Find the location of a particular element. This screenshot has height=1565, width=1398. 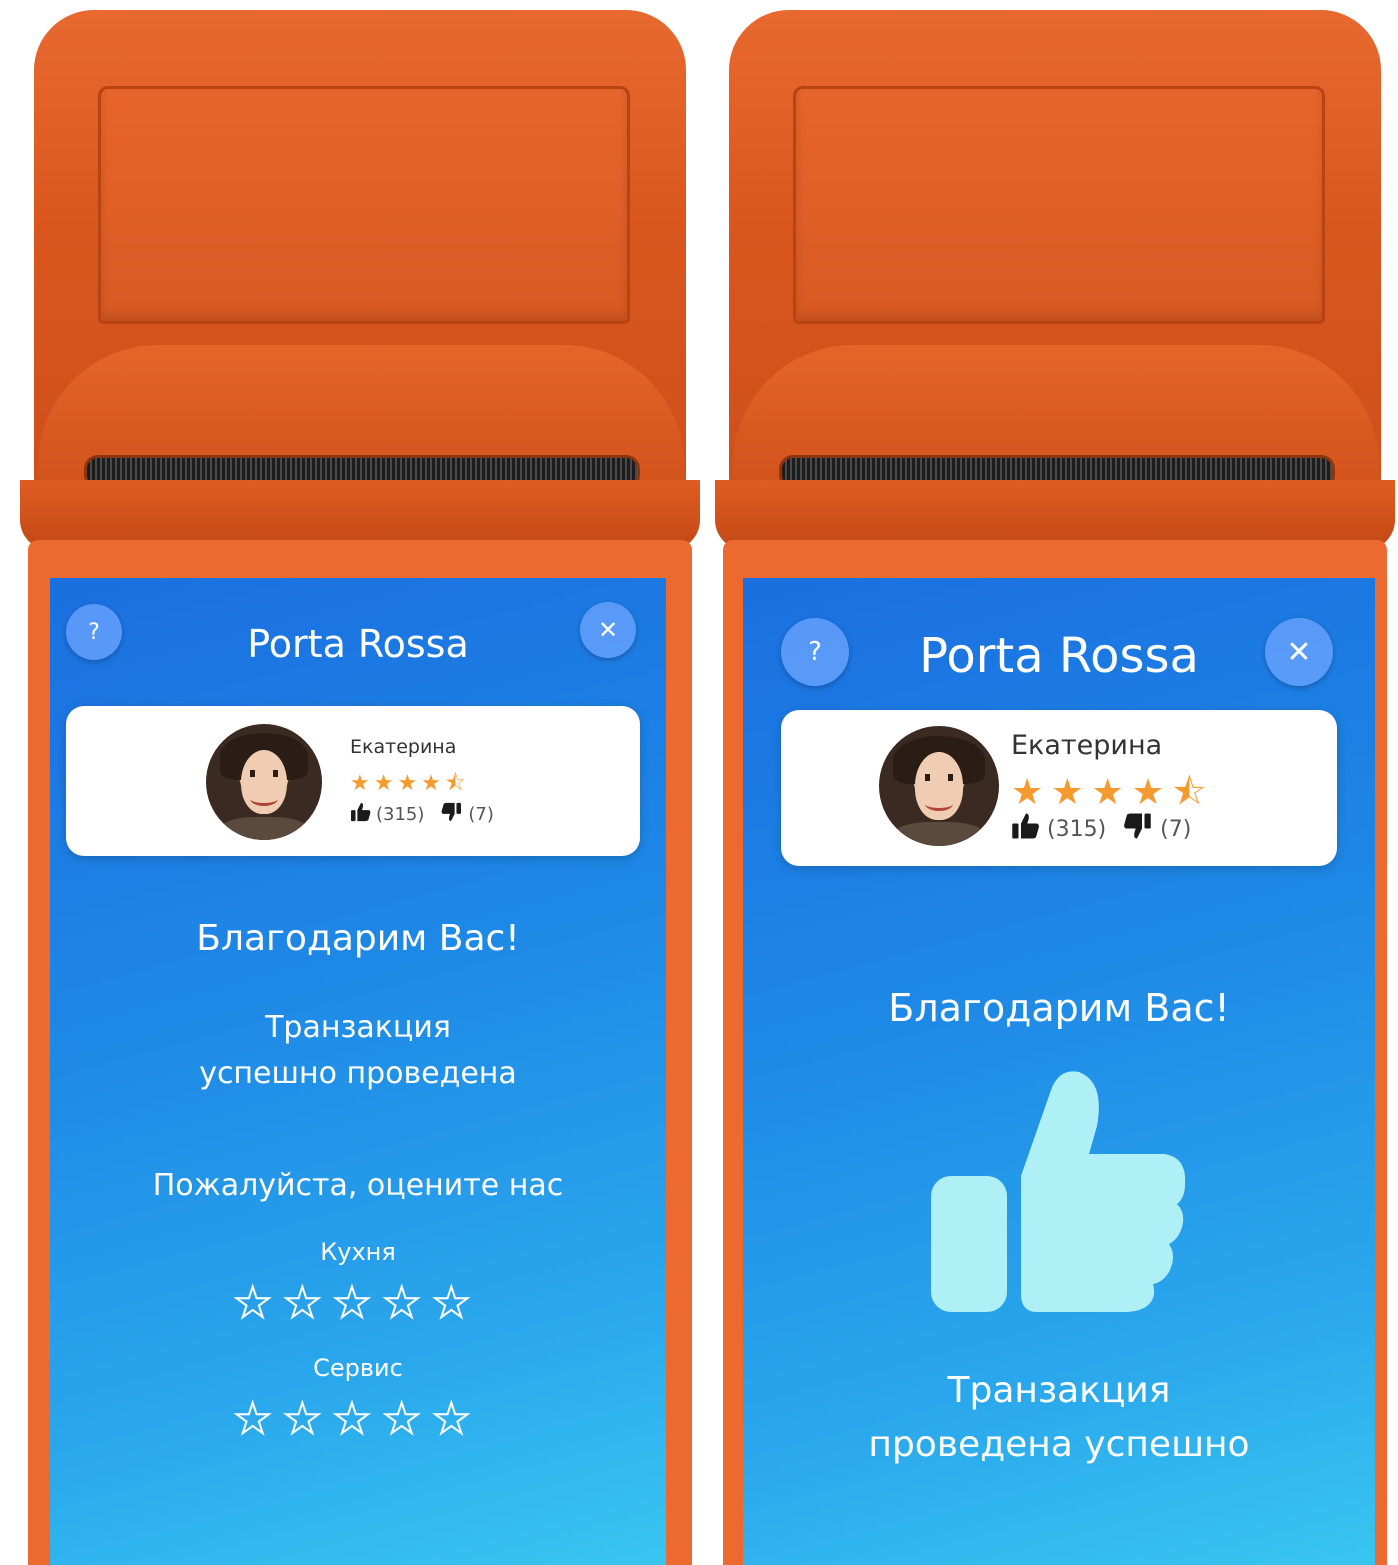

kitchen-rating-stars: ★★★★★ is located at coordinates (358, 1302).